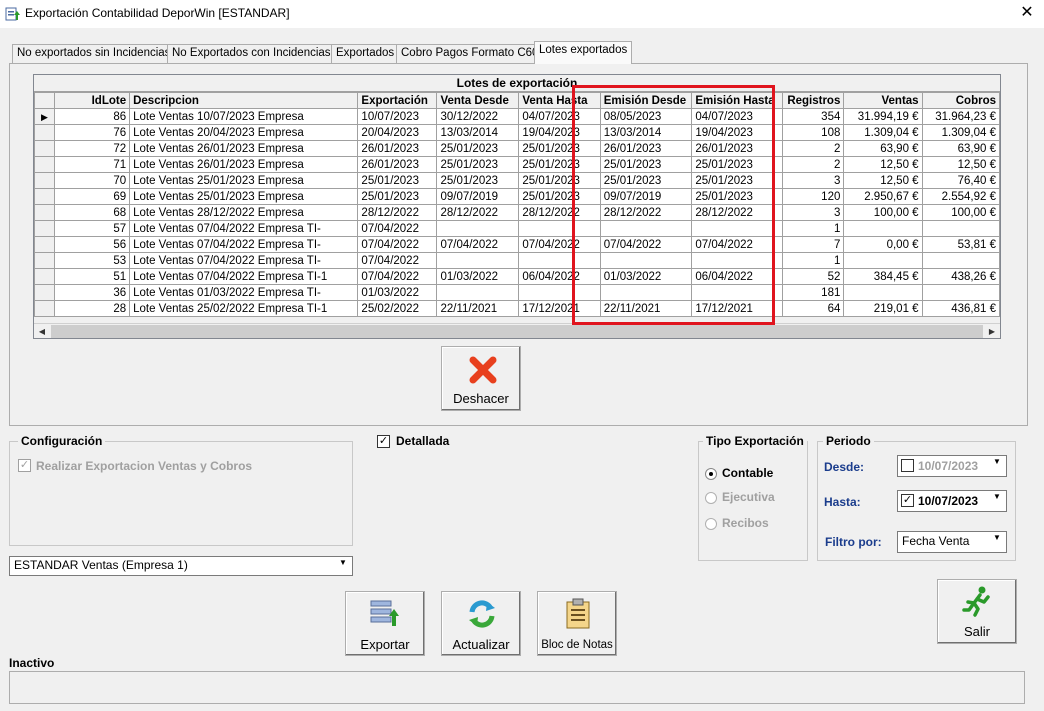 This screenshot has width=1044, height=711. What do you see at coordinates (711, 524) in the screenshot?
I see `radio-recibos` at bounding box center [711, 524].